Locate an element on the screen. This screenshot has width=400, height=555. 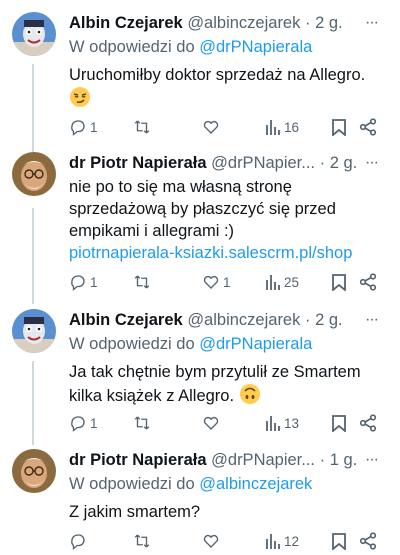
views-count: 25 is located at coordinates (292, 282).